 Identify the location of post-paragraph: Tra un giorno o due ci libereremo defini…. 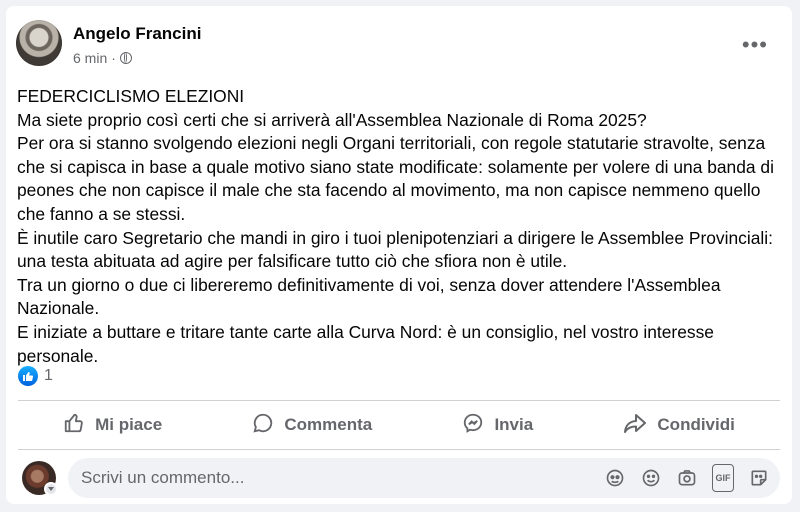
(369, 296).